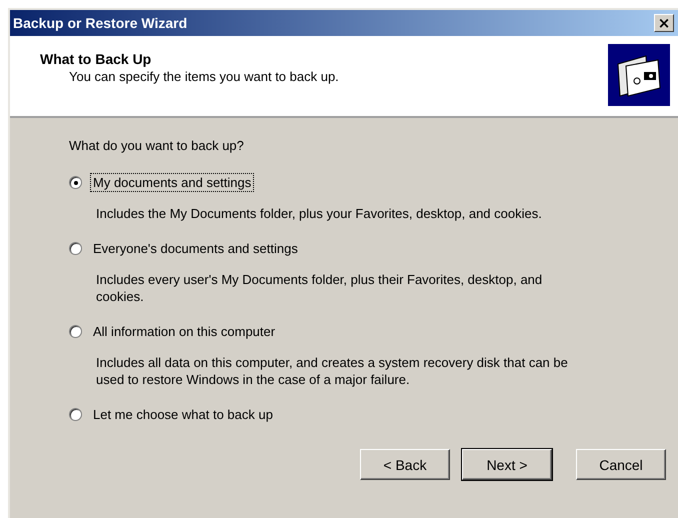  Describe the element at coordinates (664, 23) in the screenshot. I see `close-button: ×` at that location.